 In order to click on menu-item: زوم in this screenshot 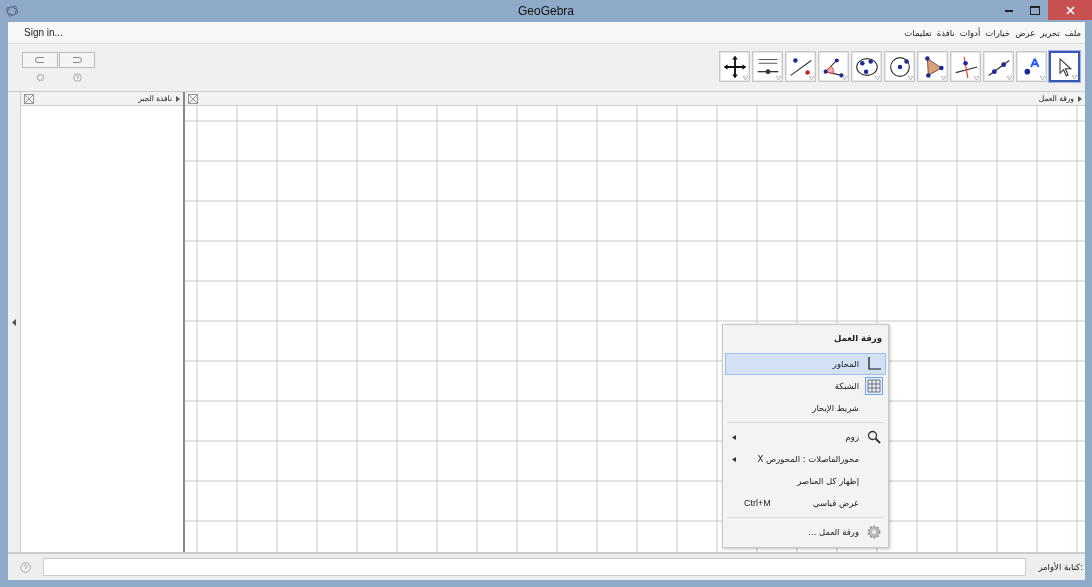, I will do `click(805, 437)`.